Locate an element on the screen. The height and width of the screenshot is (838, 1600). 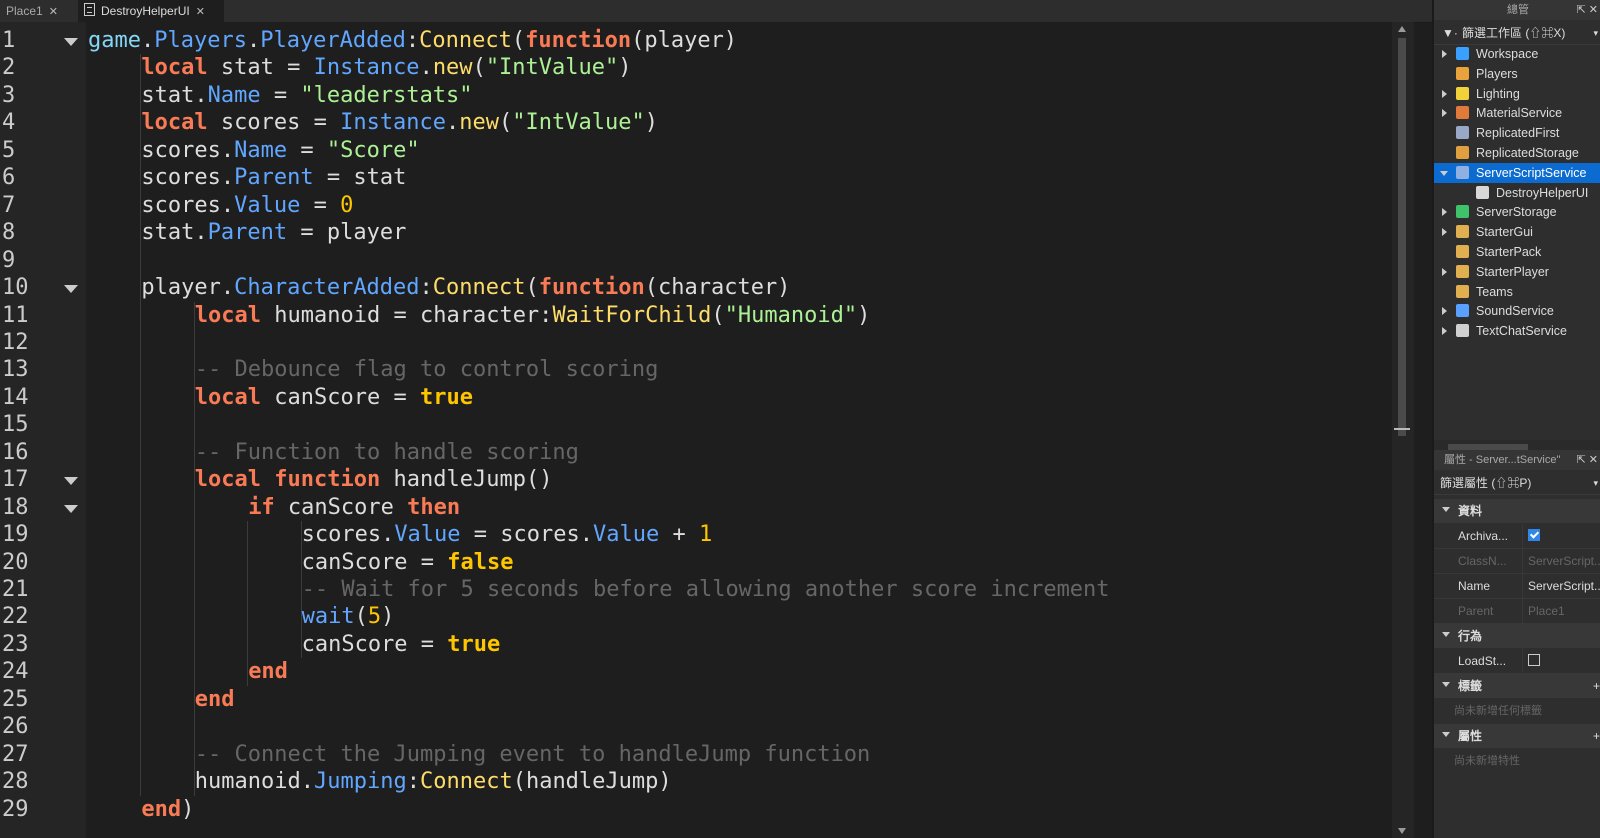
code-line: wait(5) is located at coordinates (348, 617).